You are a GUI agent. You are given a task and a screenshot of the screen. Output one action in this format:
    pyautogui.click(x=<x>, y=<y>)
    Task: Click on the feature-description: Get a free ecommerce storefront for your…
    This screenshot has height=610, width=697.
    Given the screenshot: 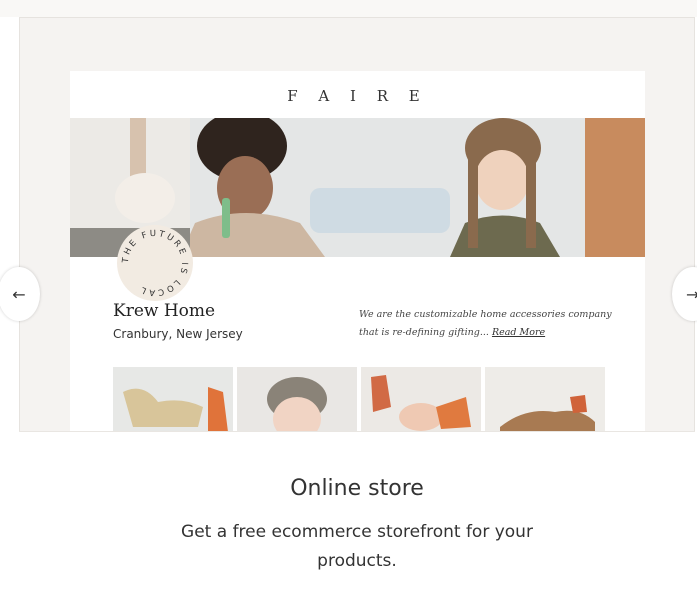 What is the action you would take?
    pyautogui.click(x=357, y=546)
    